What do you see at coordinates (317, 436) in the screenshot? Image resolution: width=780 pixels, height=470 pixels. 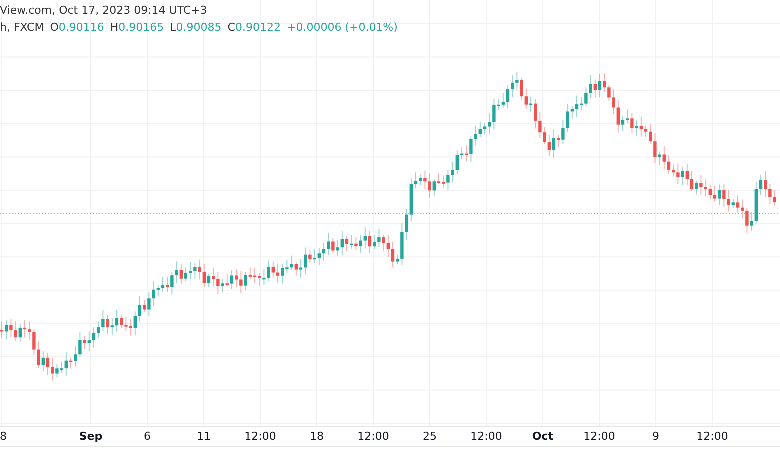 I see `axis-label: 18` at bounding box center [317, 436].